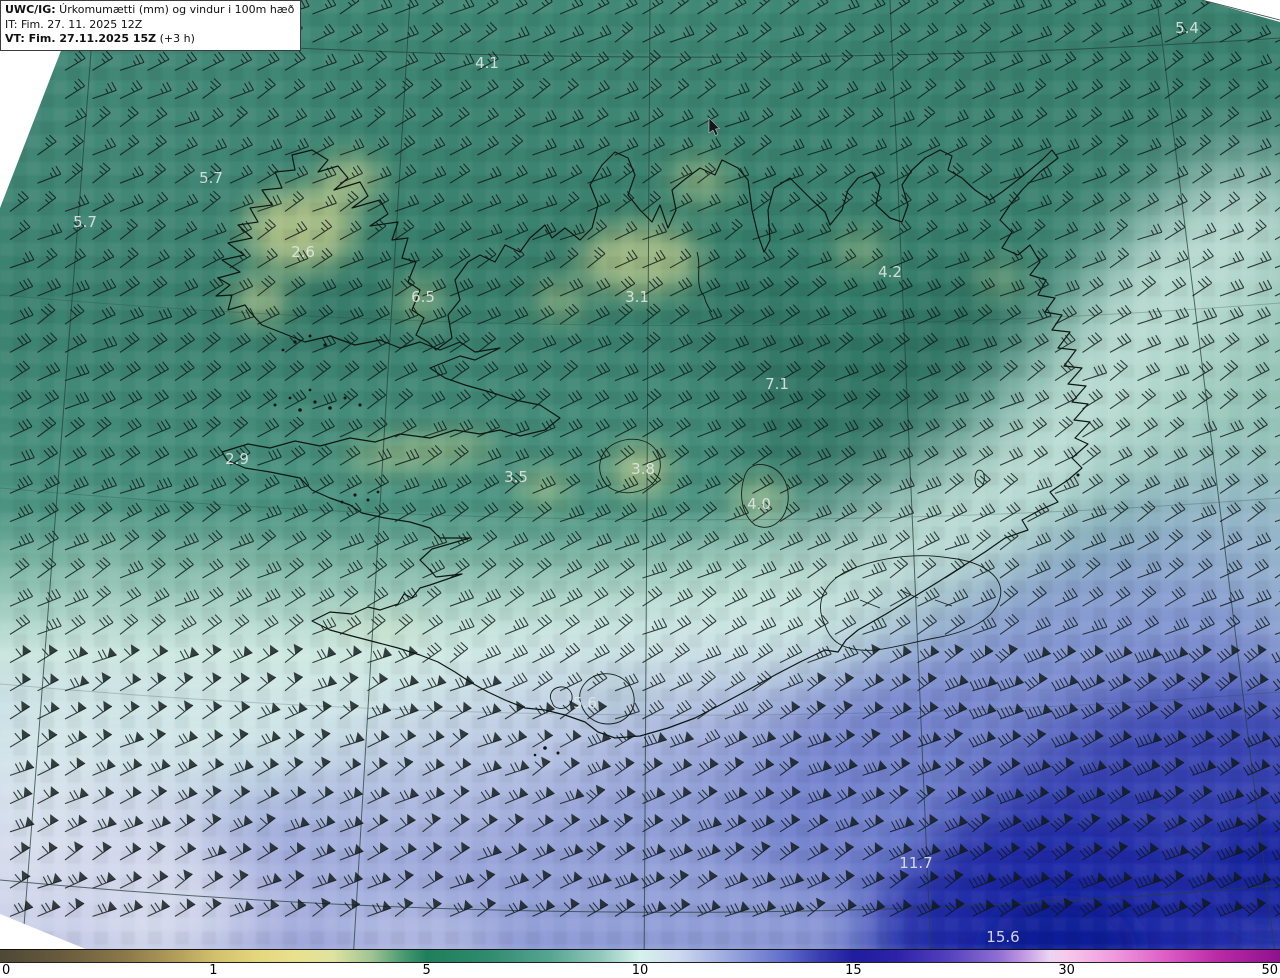 This screenshot has width=1280, height=978. Describe the element at coordinates (175, 9) in the screenshot. I see `product-title: Úrkomumætti (mm) og vindur i 100m hæð` at that location.